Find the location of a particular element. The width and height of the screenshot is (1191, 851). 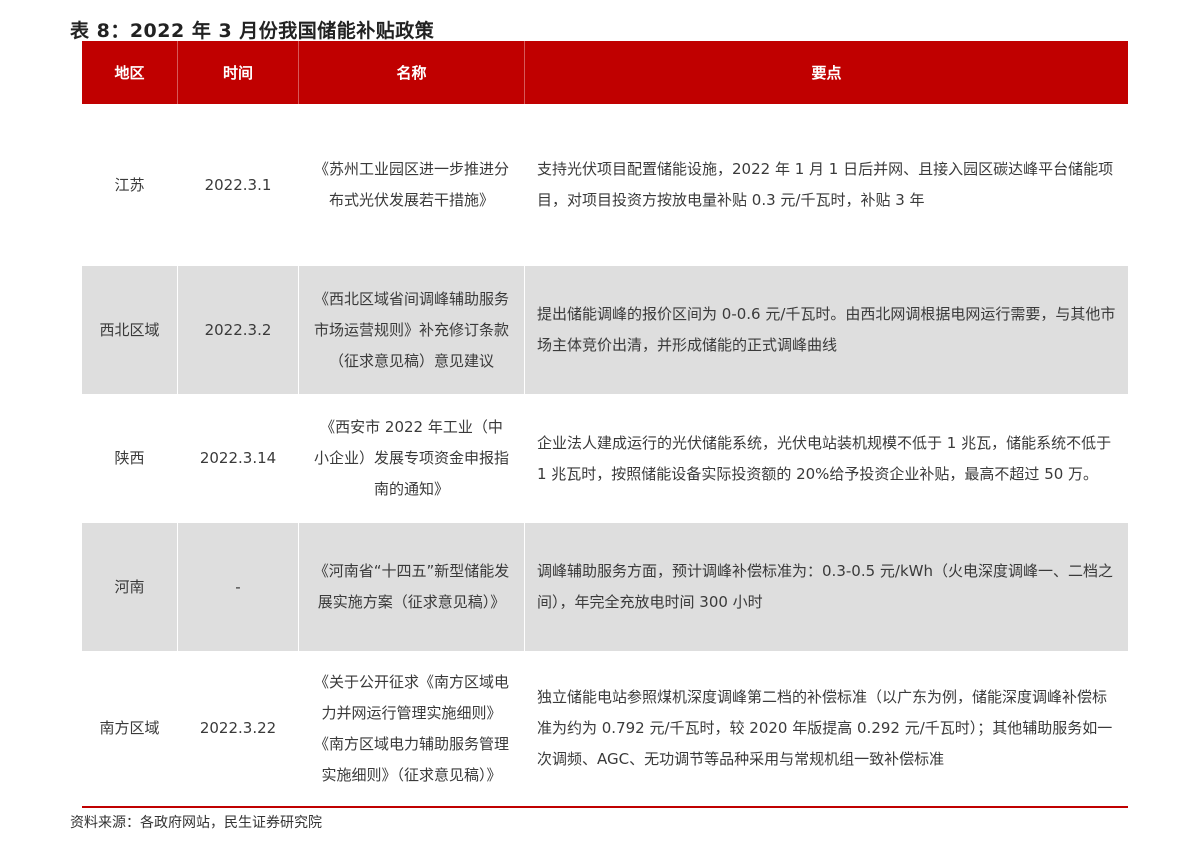

row-date: 2022.3.1 is located at coordinates (238, 185).